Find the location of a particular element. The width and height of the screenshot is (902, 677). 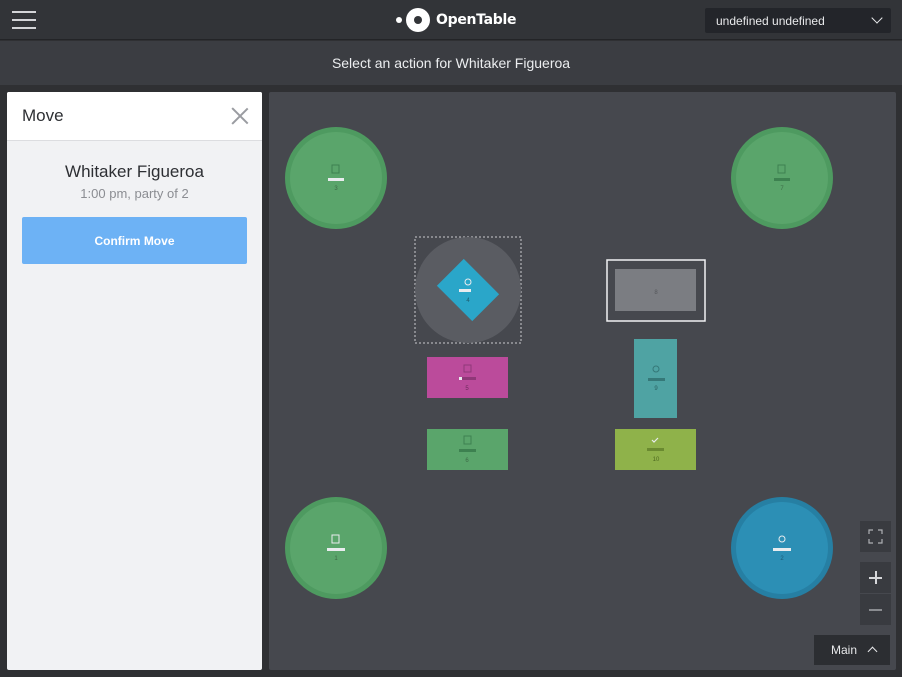

room-select-button: Main is located at coordinates (852, 650).